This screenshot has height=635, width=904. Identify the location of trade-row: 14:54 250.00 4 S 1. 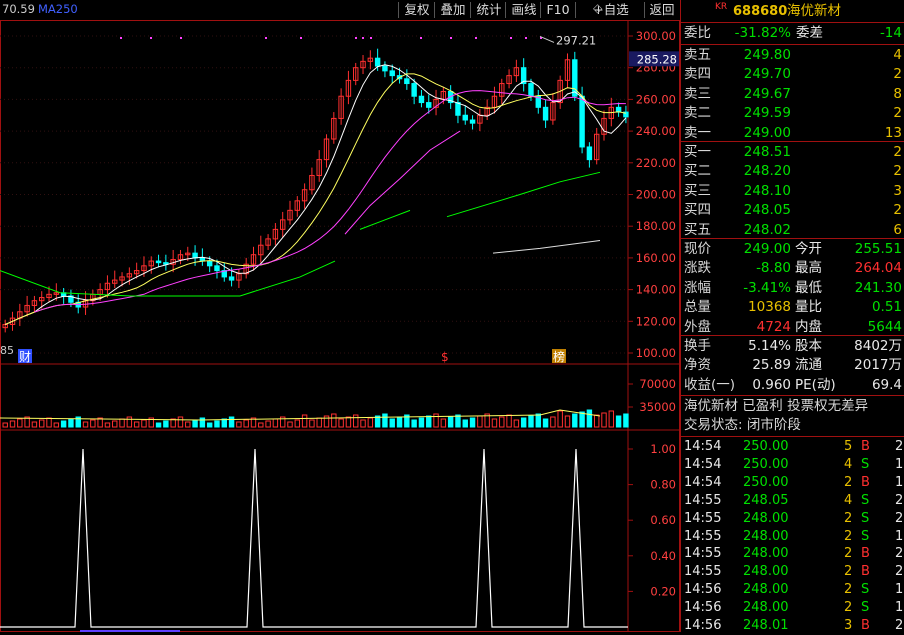
(794, 464).